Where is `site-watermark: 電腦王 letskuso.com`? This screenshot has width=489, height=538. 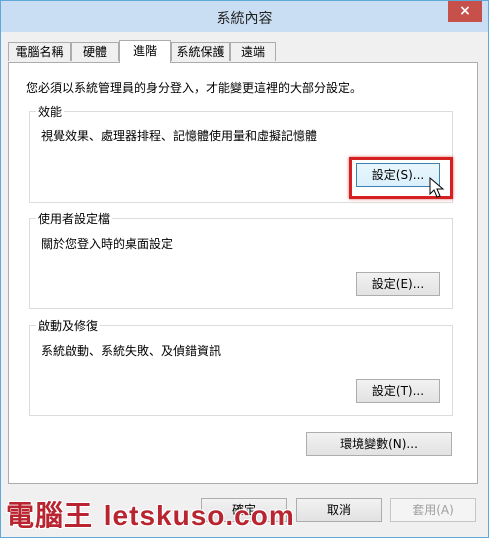
site-watermark: 電腦王 letskuso.com is located at coordinates (150, 514).